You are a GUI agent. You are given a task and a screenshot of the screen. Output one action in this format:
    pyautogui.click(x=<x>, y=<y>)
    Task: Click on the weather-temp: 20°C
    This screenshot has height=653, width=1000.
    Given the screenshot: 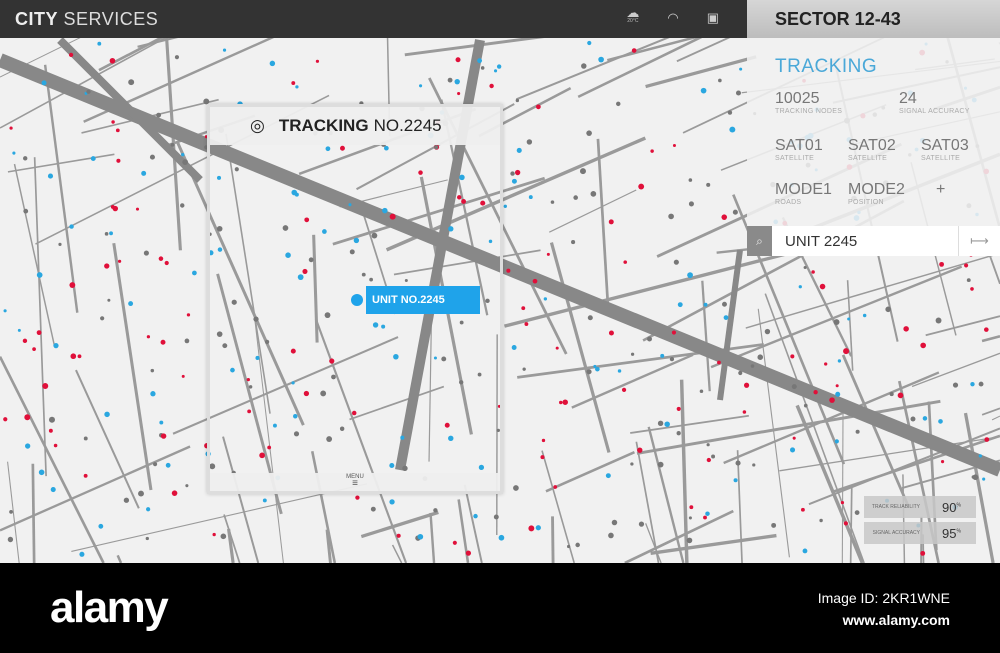 What is the action you would take?
    pyautogui.click(x=633, y=21)
    